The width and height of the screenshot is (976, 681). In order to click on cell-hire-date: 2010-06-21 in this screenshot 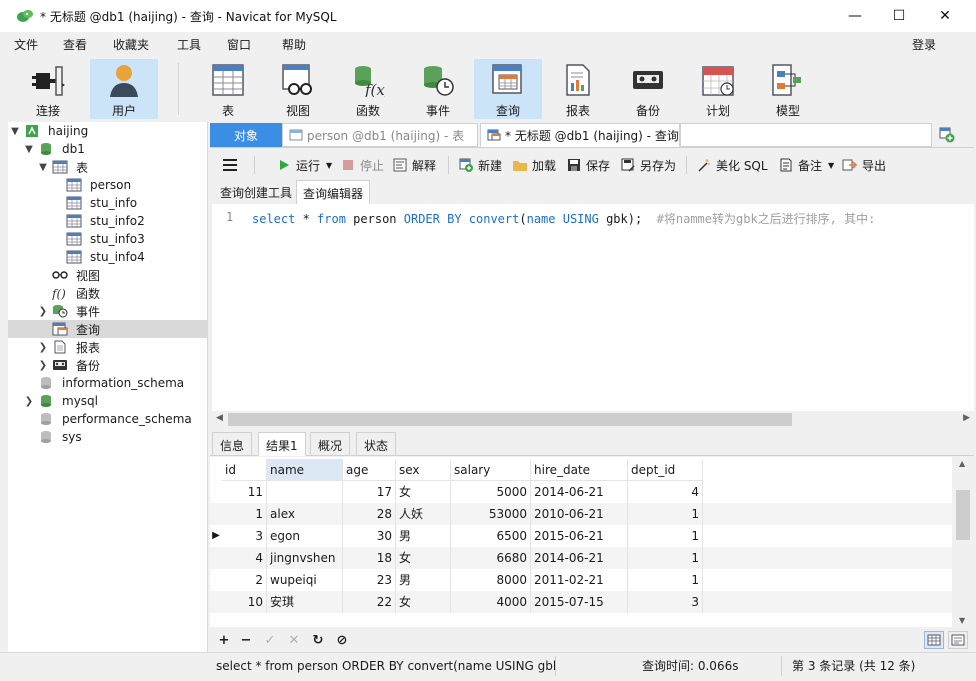, I will do `click(579, 514)`.